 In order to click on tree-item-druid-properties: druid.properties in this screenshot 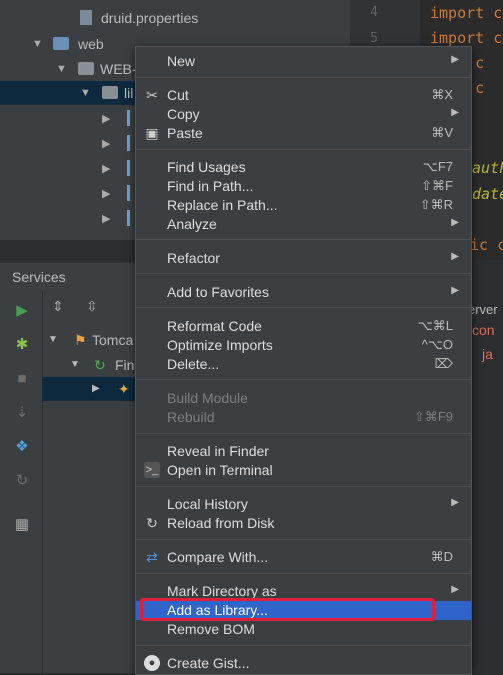, I will do `click(175, 18)`.